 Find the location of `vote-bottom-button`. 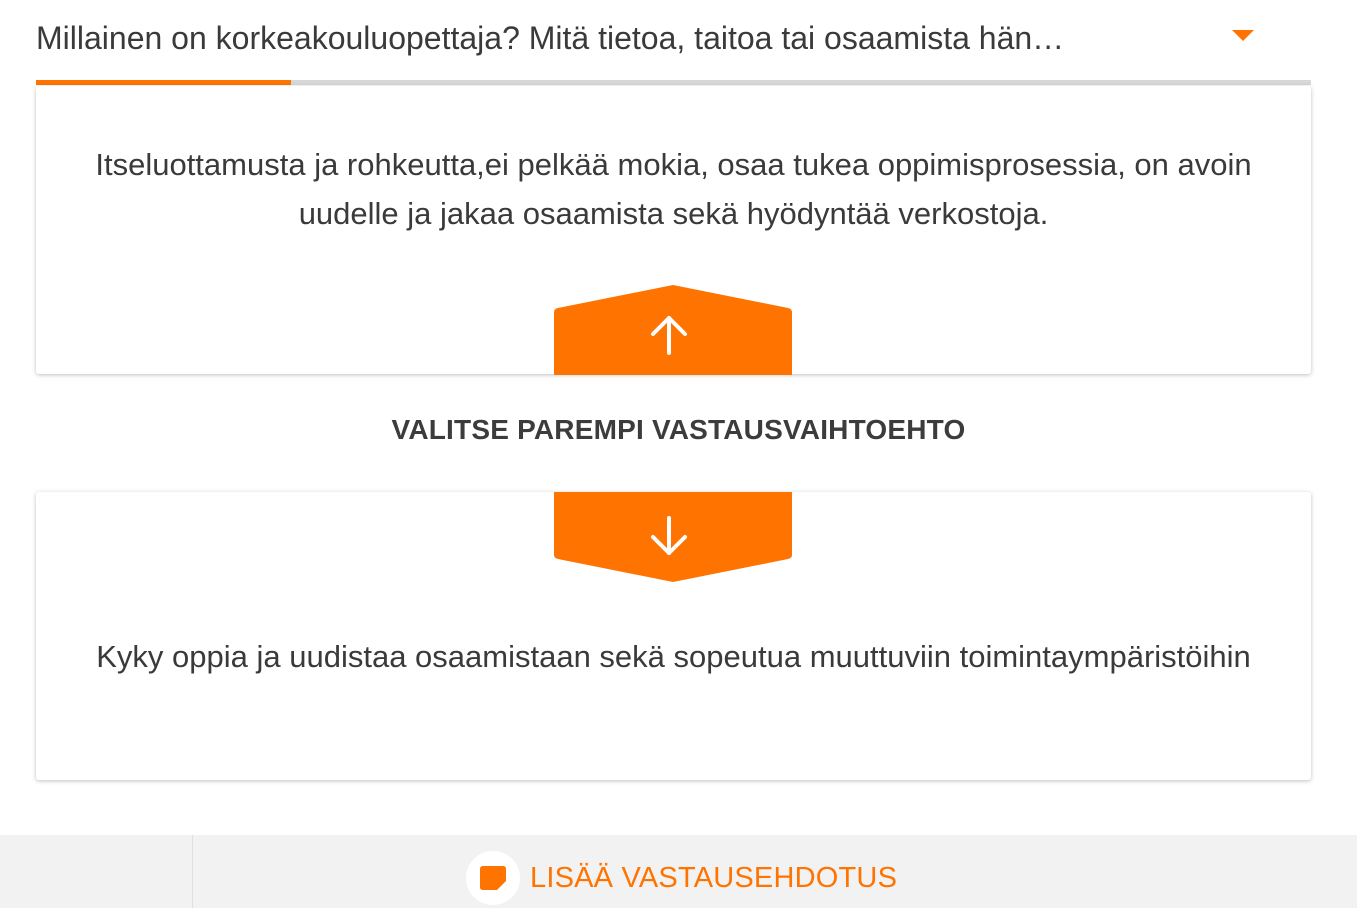

vote-bottom-button is located at coordinates (673, 537).